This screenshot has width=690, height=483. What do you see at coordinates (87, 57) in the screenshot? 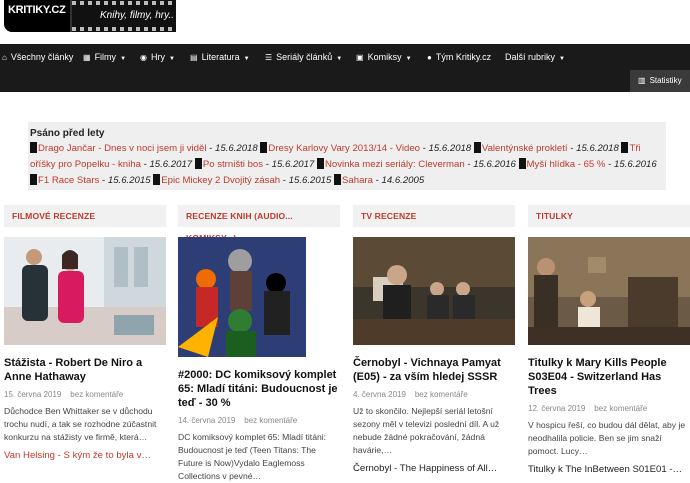
I see `film-icon: ▦` at bounding box center [87, 57].